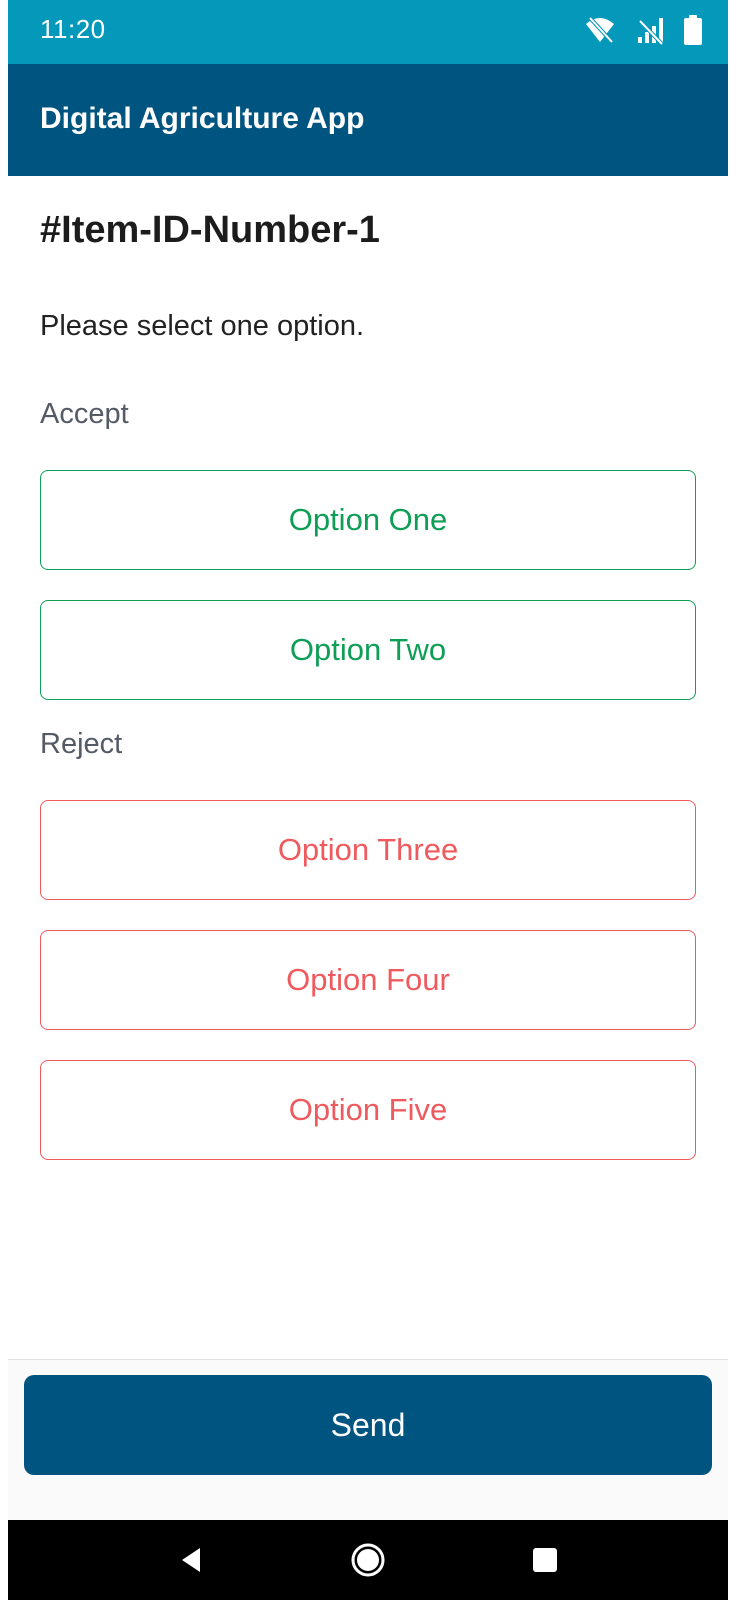  I want to click on home-icon, so click(368, 1560).